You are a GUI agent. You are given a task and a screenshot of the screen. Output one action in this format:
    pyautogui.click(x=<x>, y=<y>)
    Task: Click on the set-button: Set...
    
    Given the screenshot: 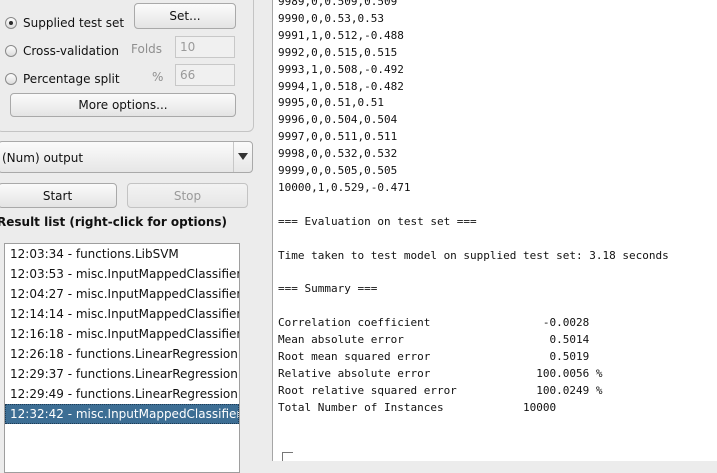 What is the action you would take?
    pyautogui.click(x=185, y=16)
    